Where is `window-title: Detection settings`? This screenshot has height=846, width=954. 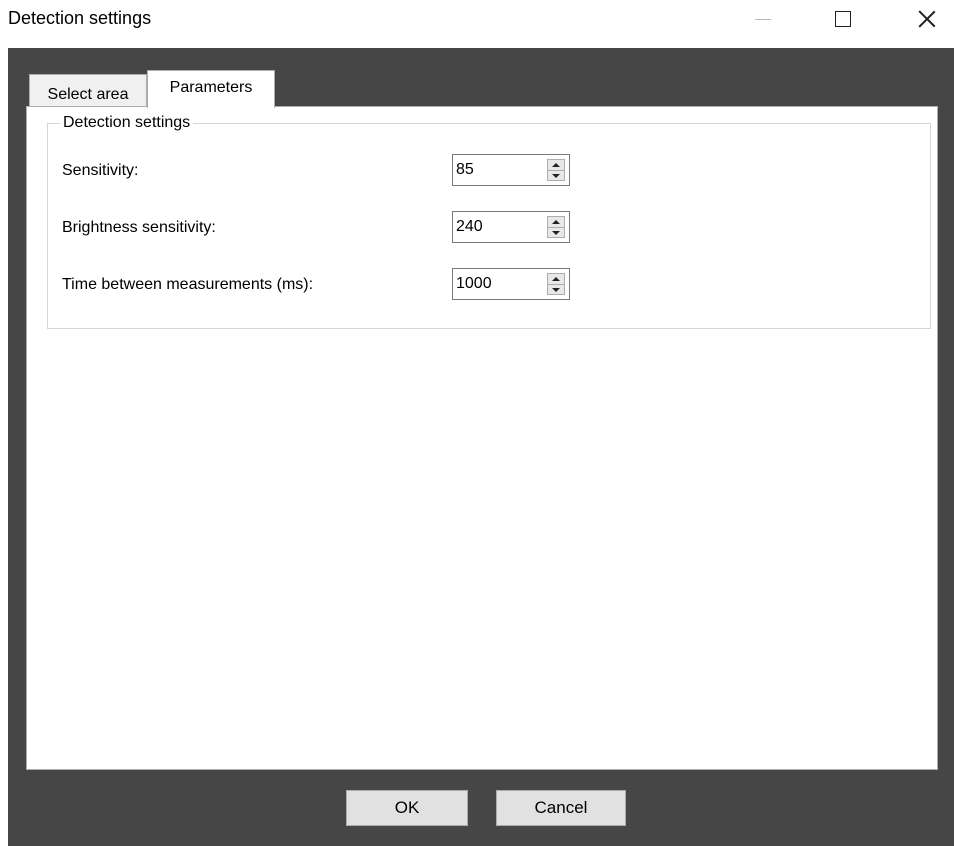
window-title: Detection settings is located at coordinates (80, 18).